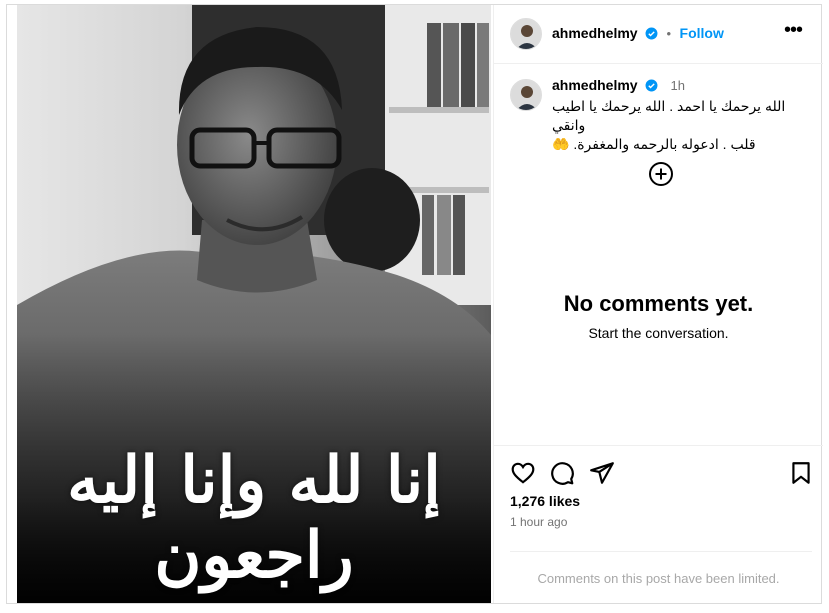 The image size is (829, 613). Describe the element at coordinates (801, 473) in the screenshot. I see `save-icon` at that location.